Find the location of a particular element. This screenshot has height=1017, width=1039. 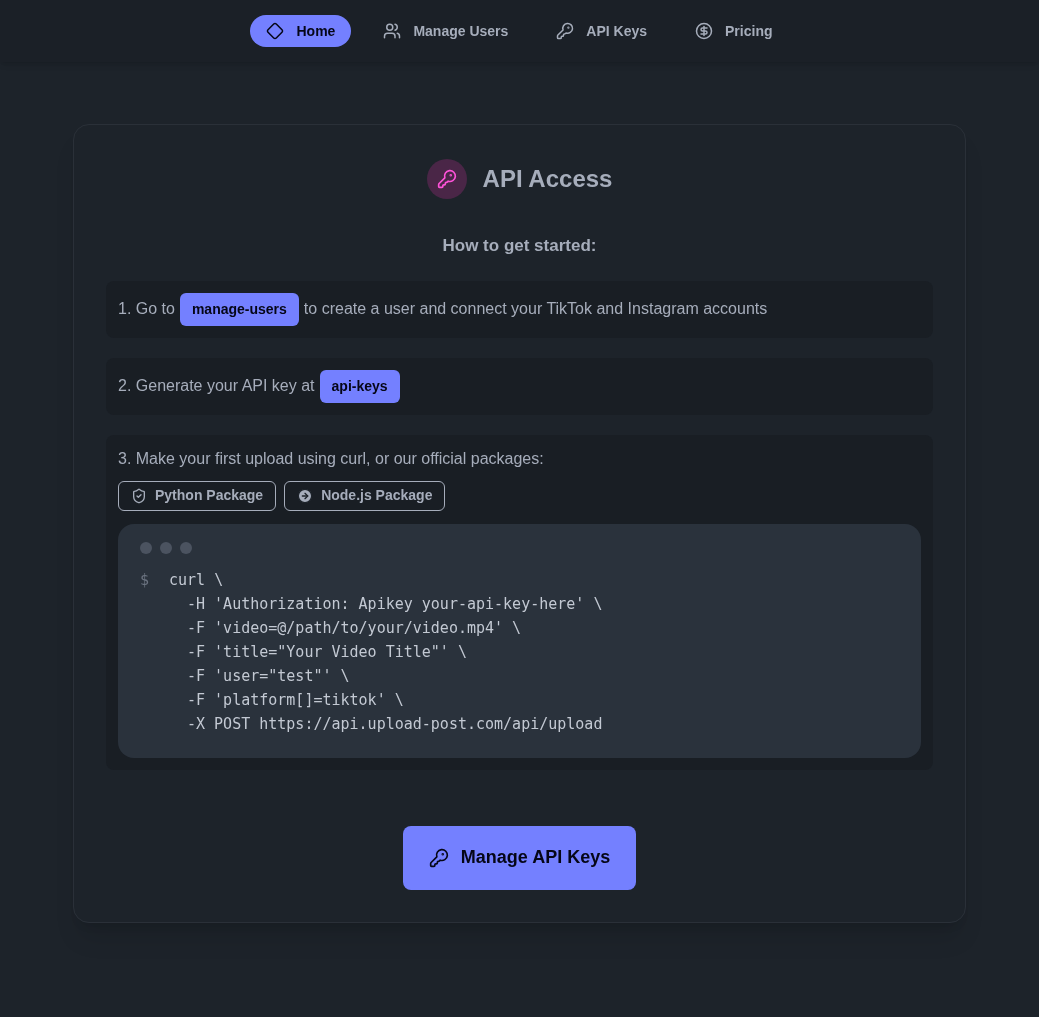

users-icon is located at coordinates (392, 31).